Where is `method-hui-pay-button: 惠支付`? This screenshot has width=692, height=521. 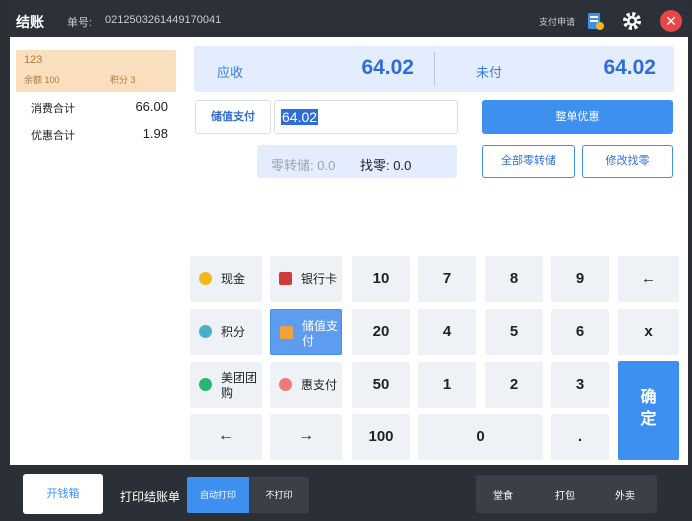
method-hui-pay-button: 惠支付 is located at coordinates (306, 385).